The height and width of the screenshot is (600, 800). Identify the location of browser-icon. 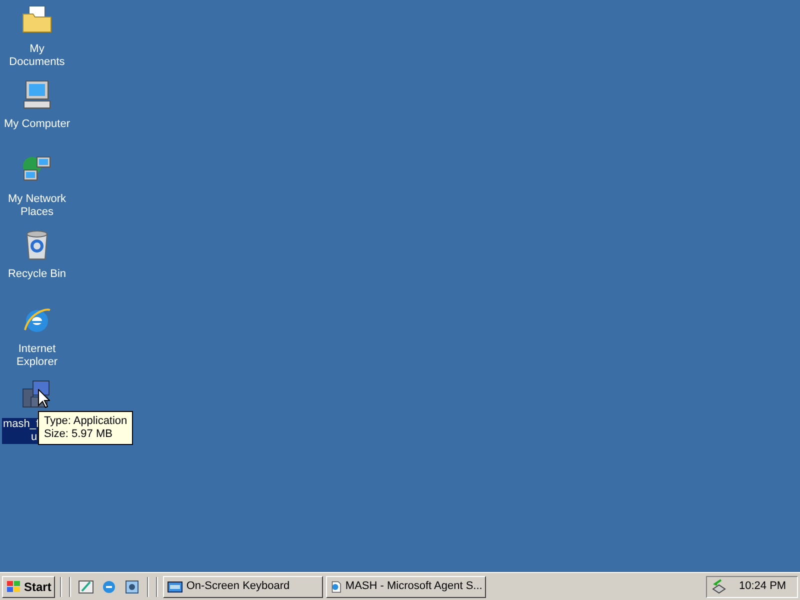
(109, 586).